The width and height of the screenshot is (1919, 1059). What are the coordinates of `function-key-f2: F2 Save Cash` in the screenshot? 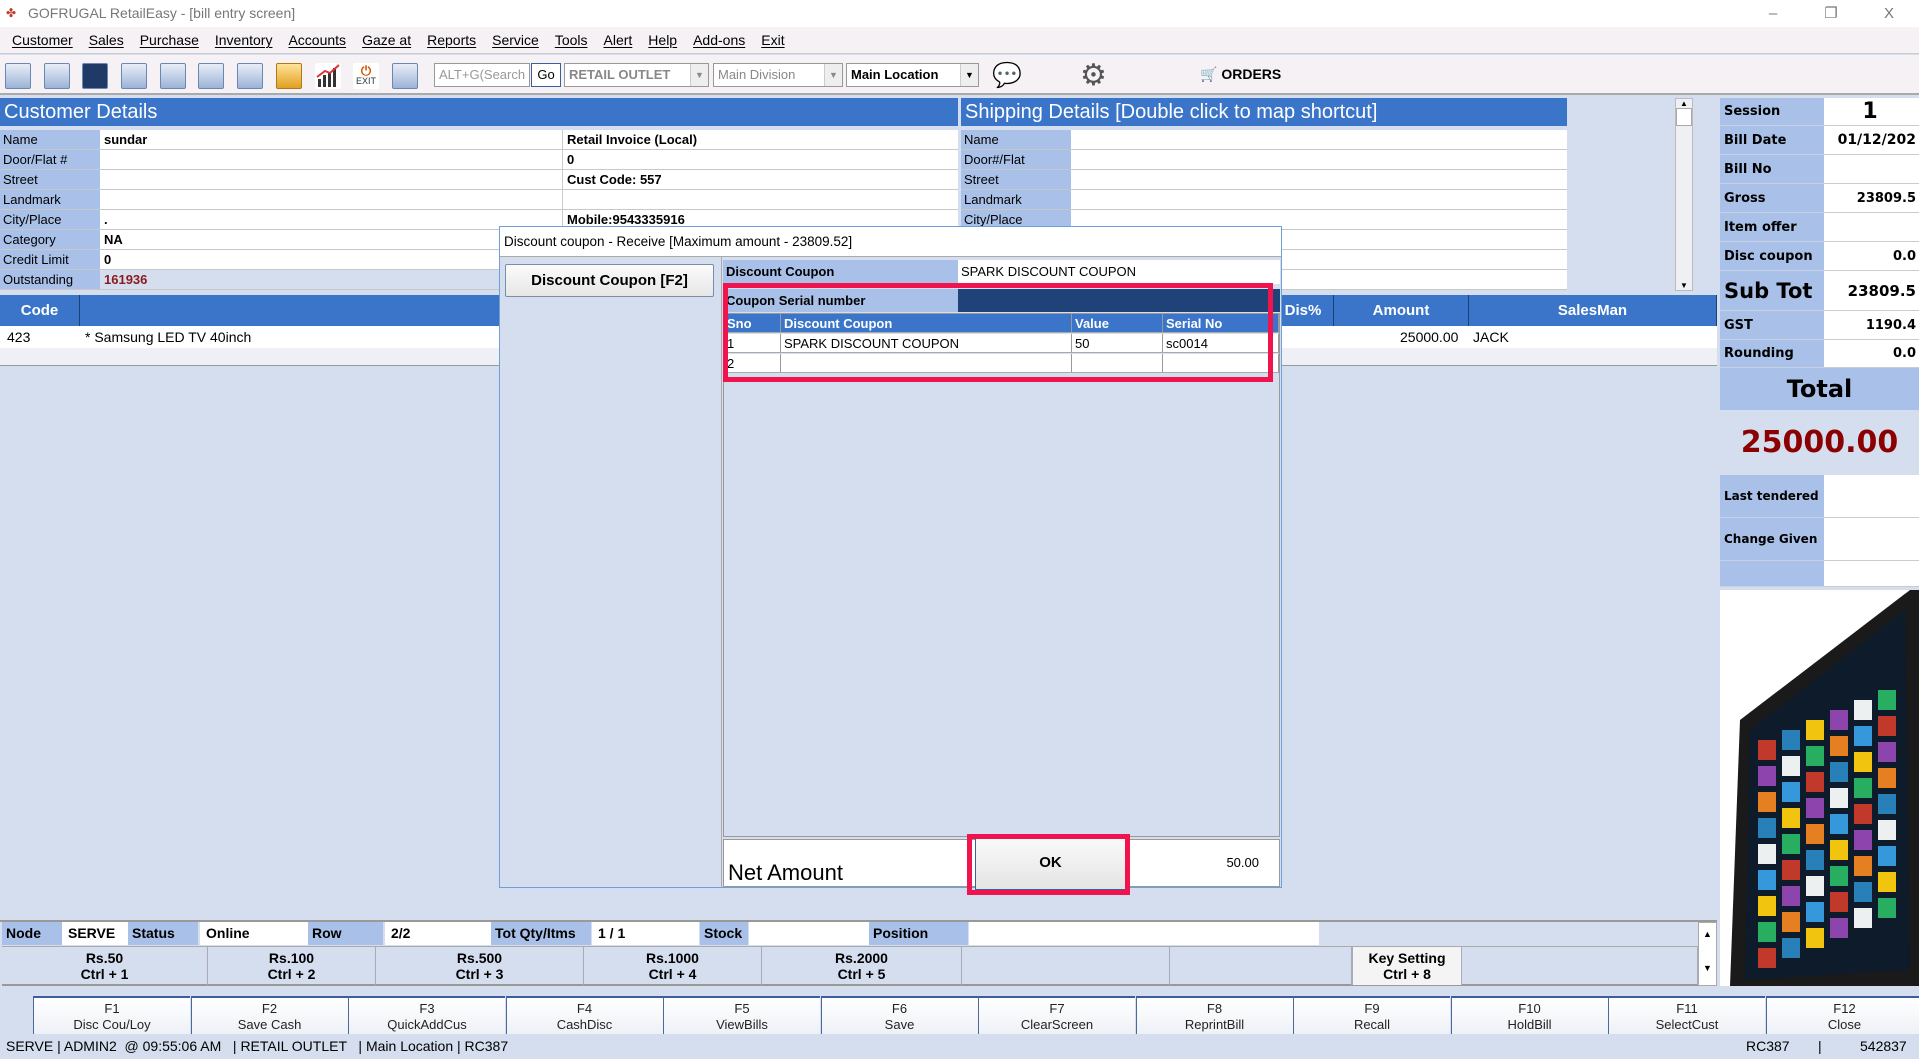 It's located at (269, 1015).